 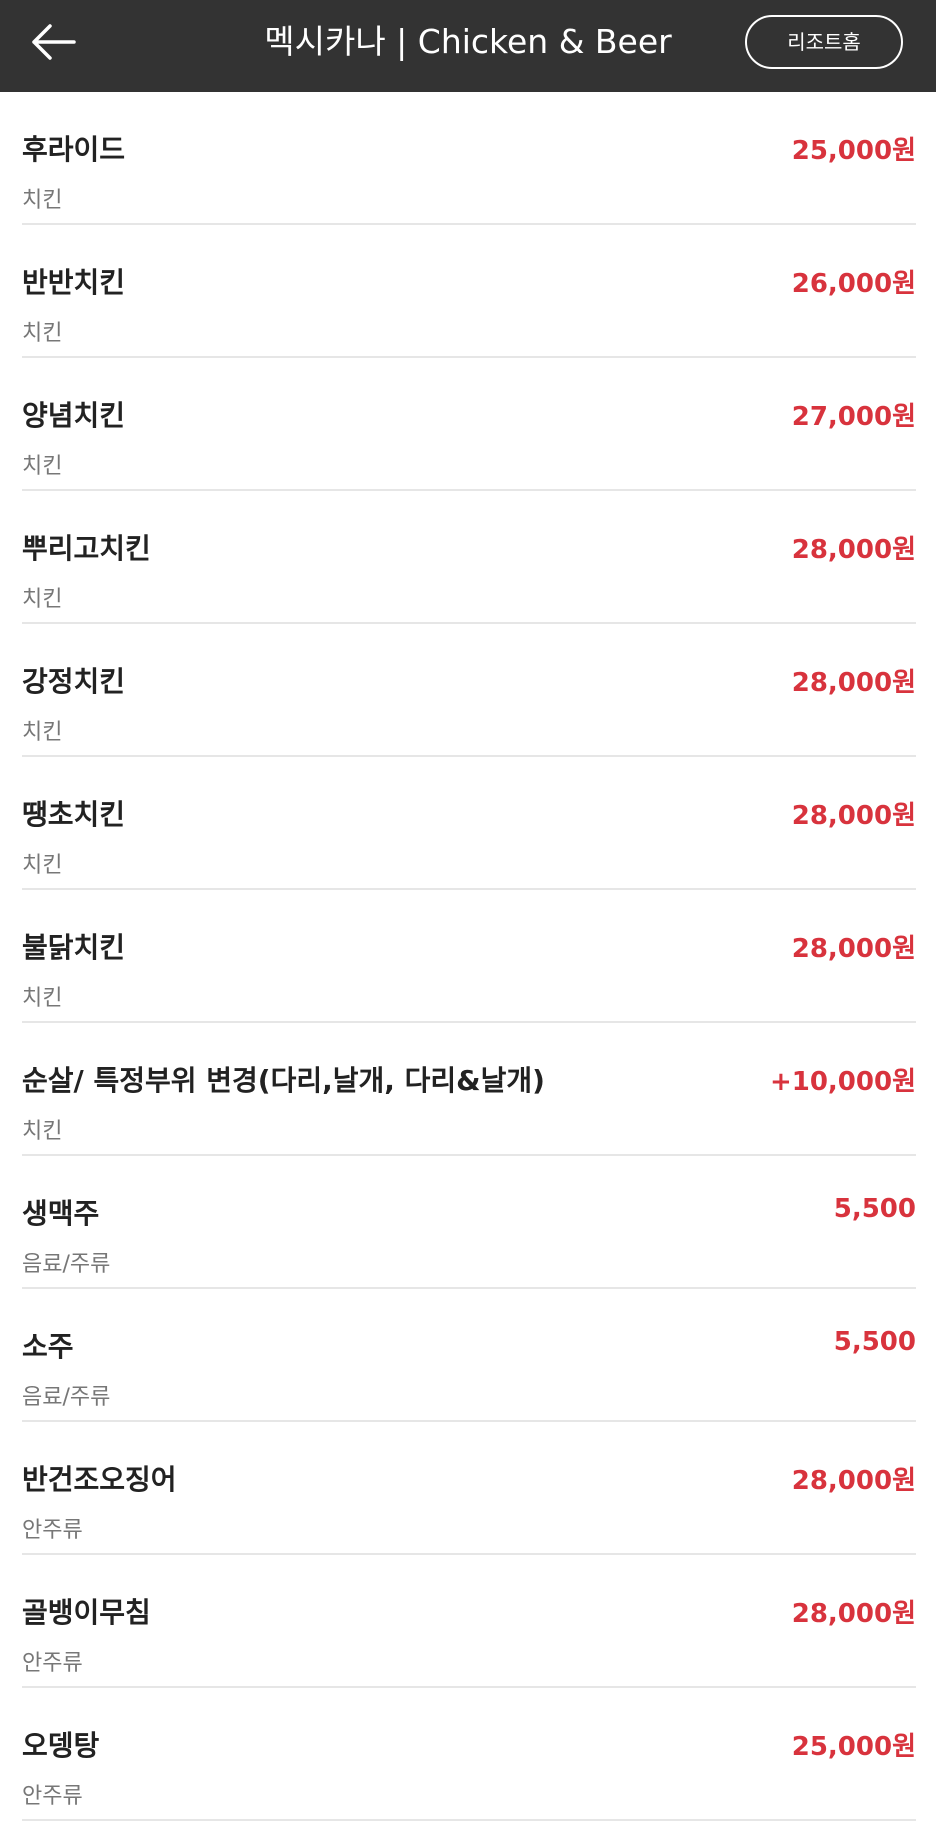 I want to click on arrow-left-icon, so click(x=54, y=42).